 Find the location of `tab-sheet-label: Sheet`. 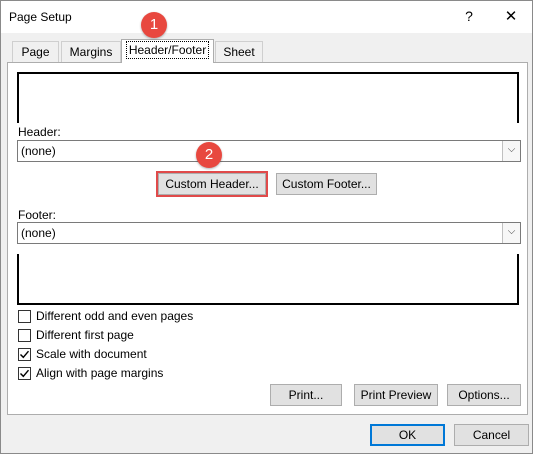

tab-sheet-label: Sheet is located at coordinates (239, 52).